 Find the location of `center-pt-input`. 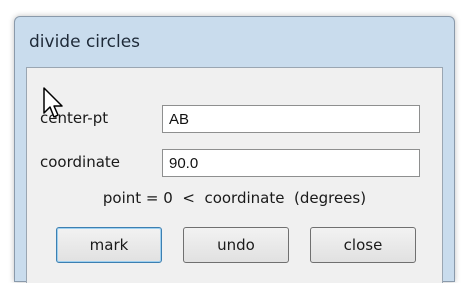

center-pt-input is located at coordinates (291, 119).